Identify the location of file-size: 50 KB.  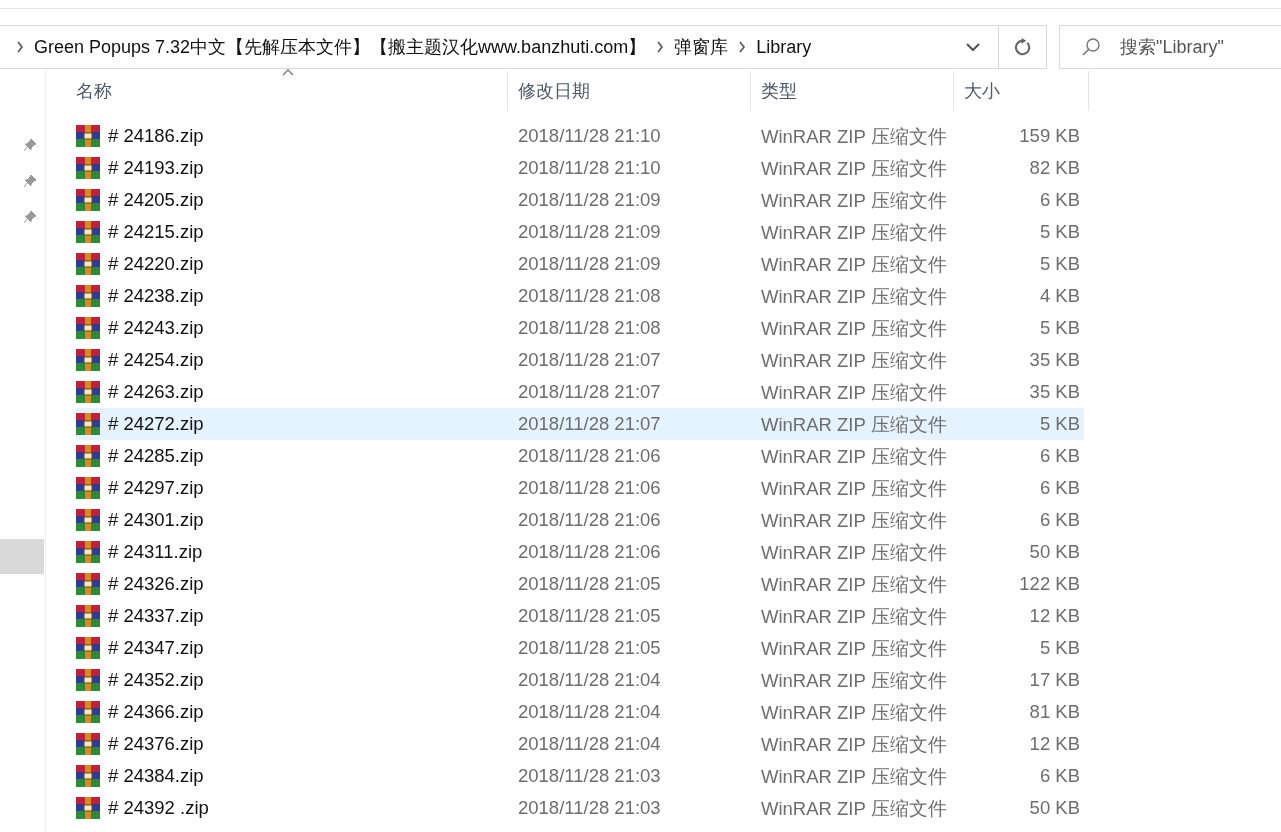
(1054, 808).